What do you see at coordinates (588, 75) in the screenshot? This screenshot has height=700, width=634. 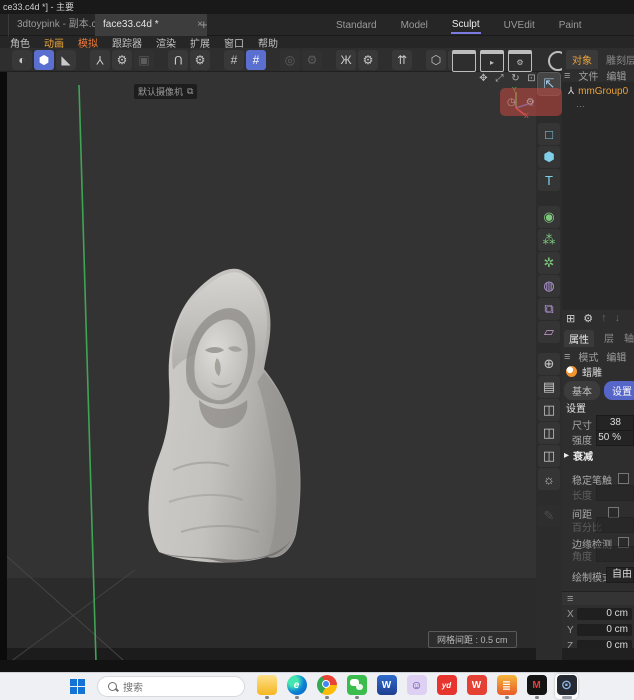 I see `menu-file: 文件` at bounding box center [588, 75].